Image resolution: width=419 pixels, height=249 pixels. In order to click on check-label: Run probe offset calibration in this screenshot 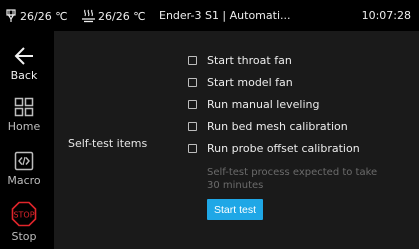, I will do `click(283, 148)`.